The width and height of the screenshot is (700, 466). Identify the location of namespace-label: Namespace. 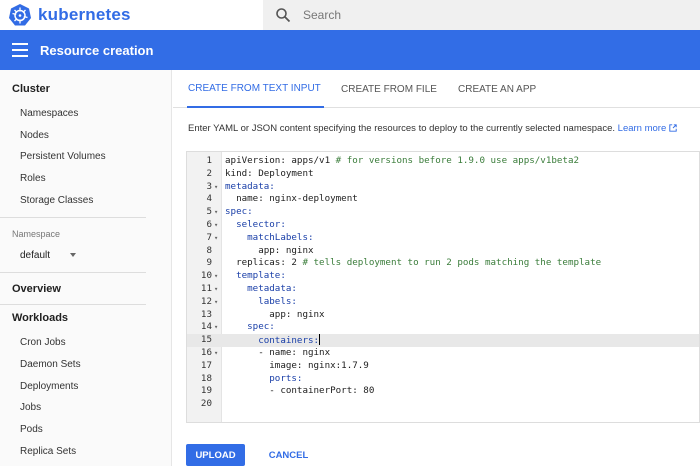
(36, 234).